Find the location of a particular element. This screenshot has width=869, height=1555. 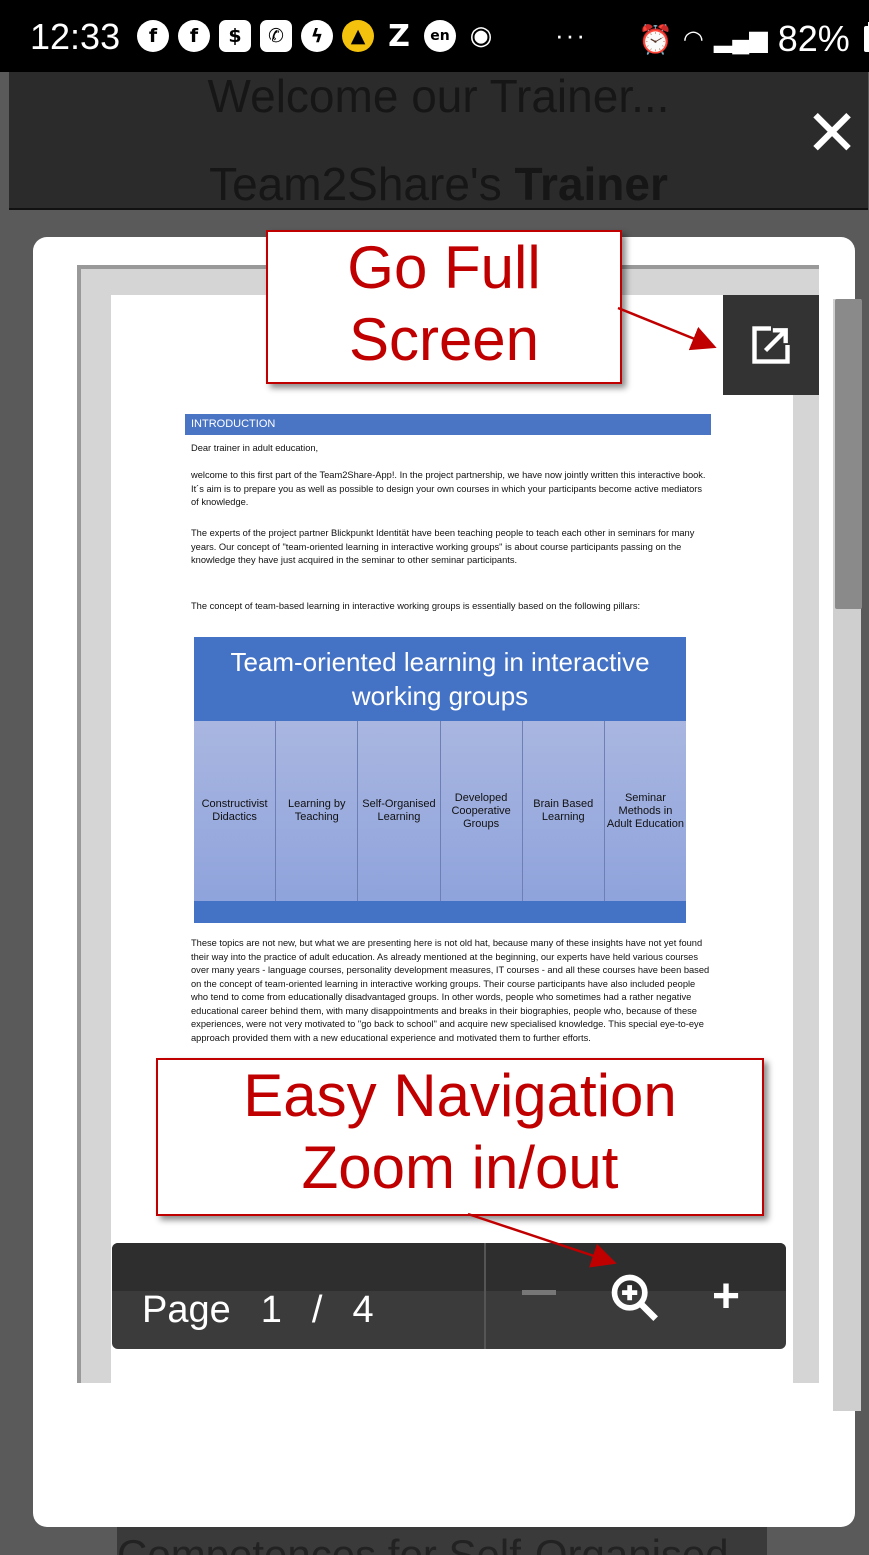

taxi-icon: ▲ is located at coordinates (358, 36).